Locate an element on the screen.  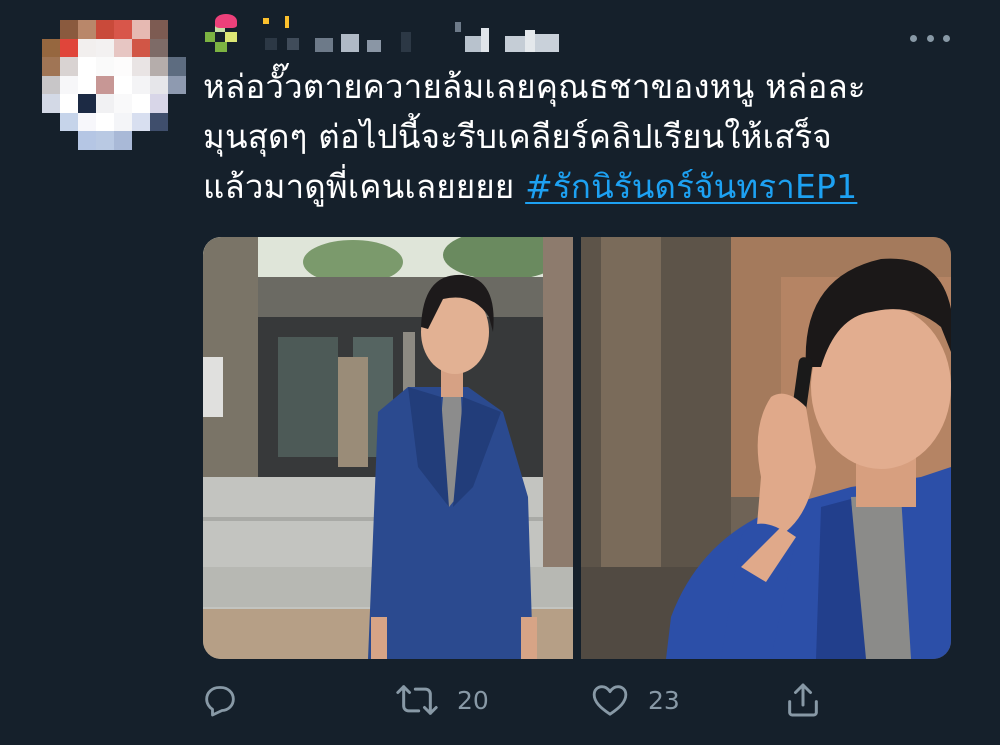
reply-button is located at coordinates (220, 700).